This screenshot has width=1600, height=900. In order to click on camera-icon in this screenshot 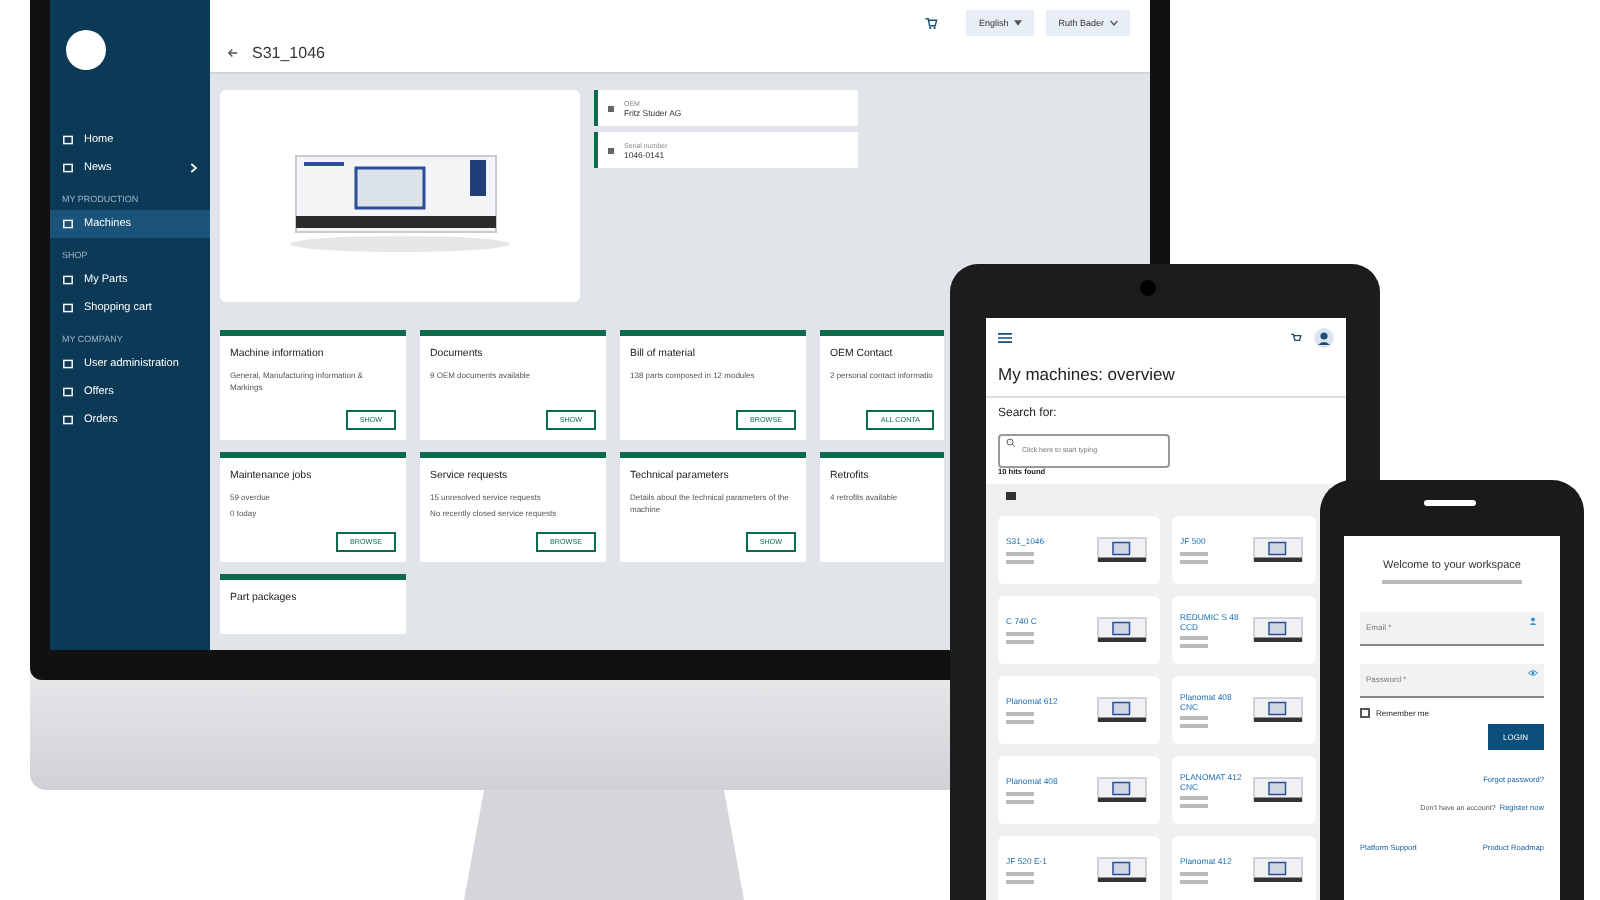, I will do `click(1148, 288)`.